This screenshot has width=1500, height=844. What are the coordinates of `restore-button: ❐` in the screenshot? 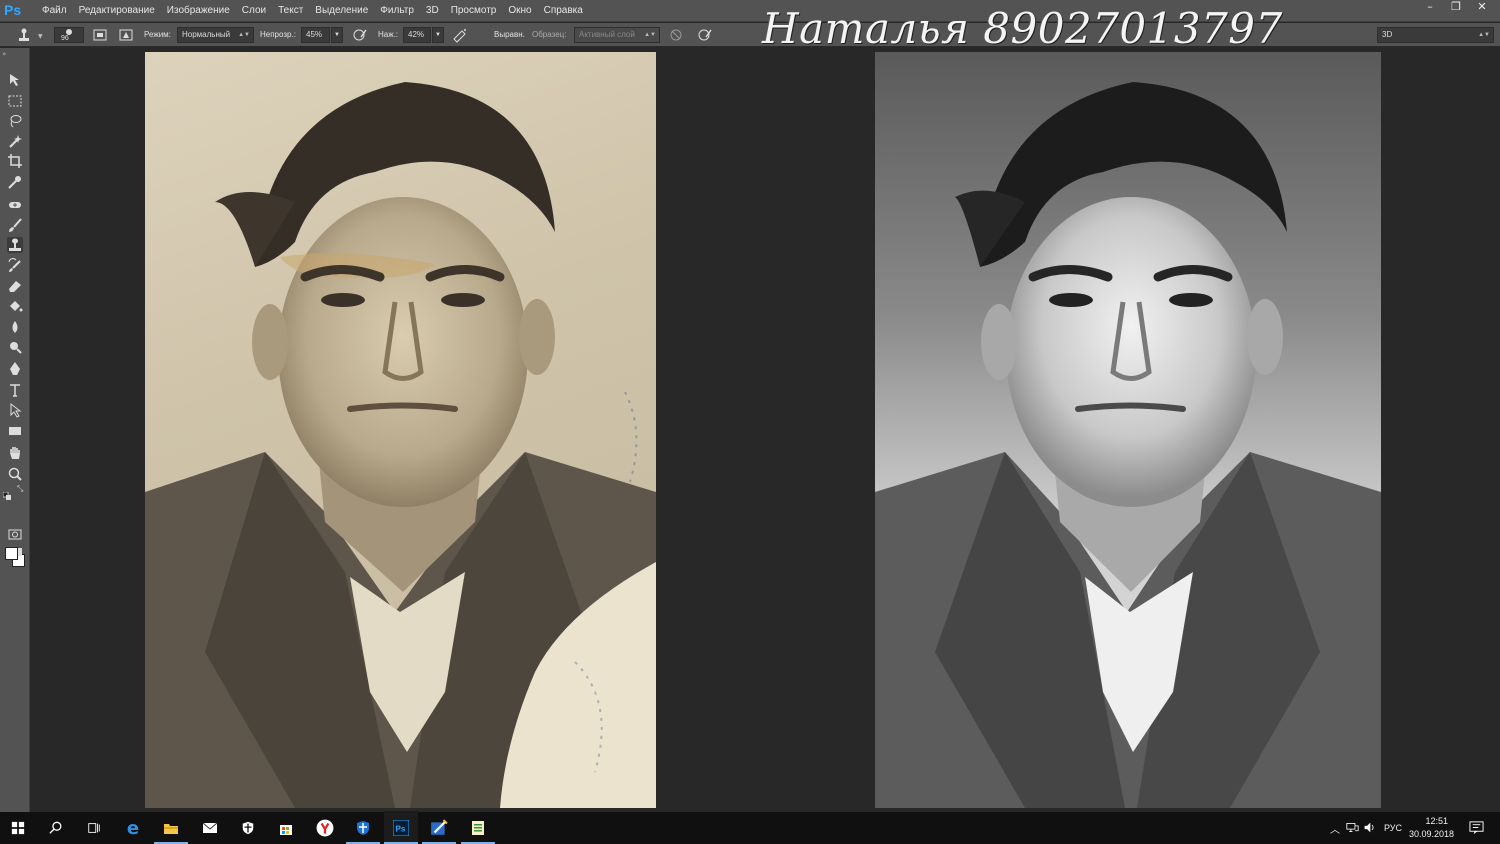 It's located at (1456, 8).